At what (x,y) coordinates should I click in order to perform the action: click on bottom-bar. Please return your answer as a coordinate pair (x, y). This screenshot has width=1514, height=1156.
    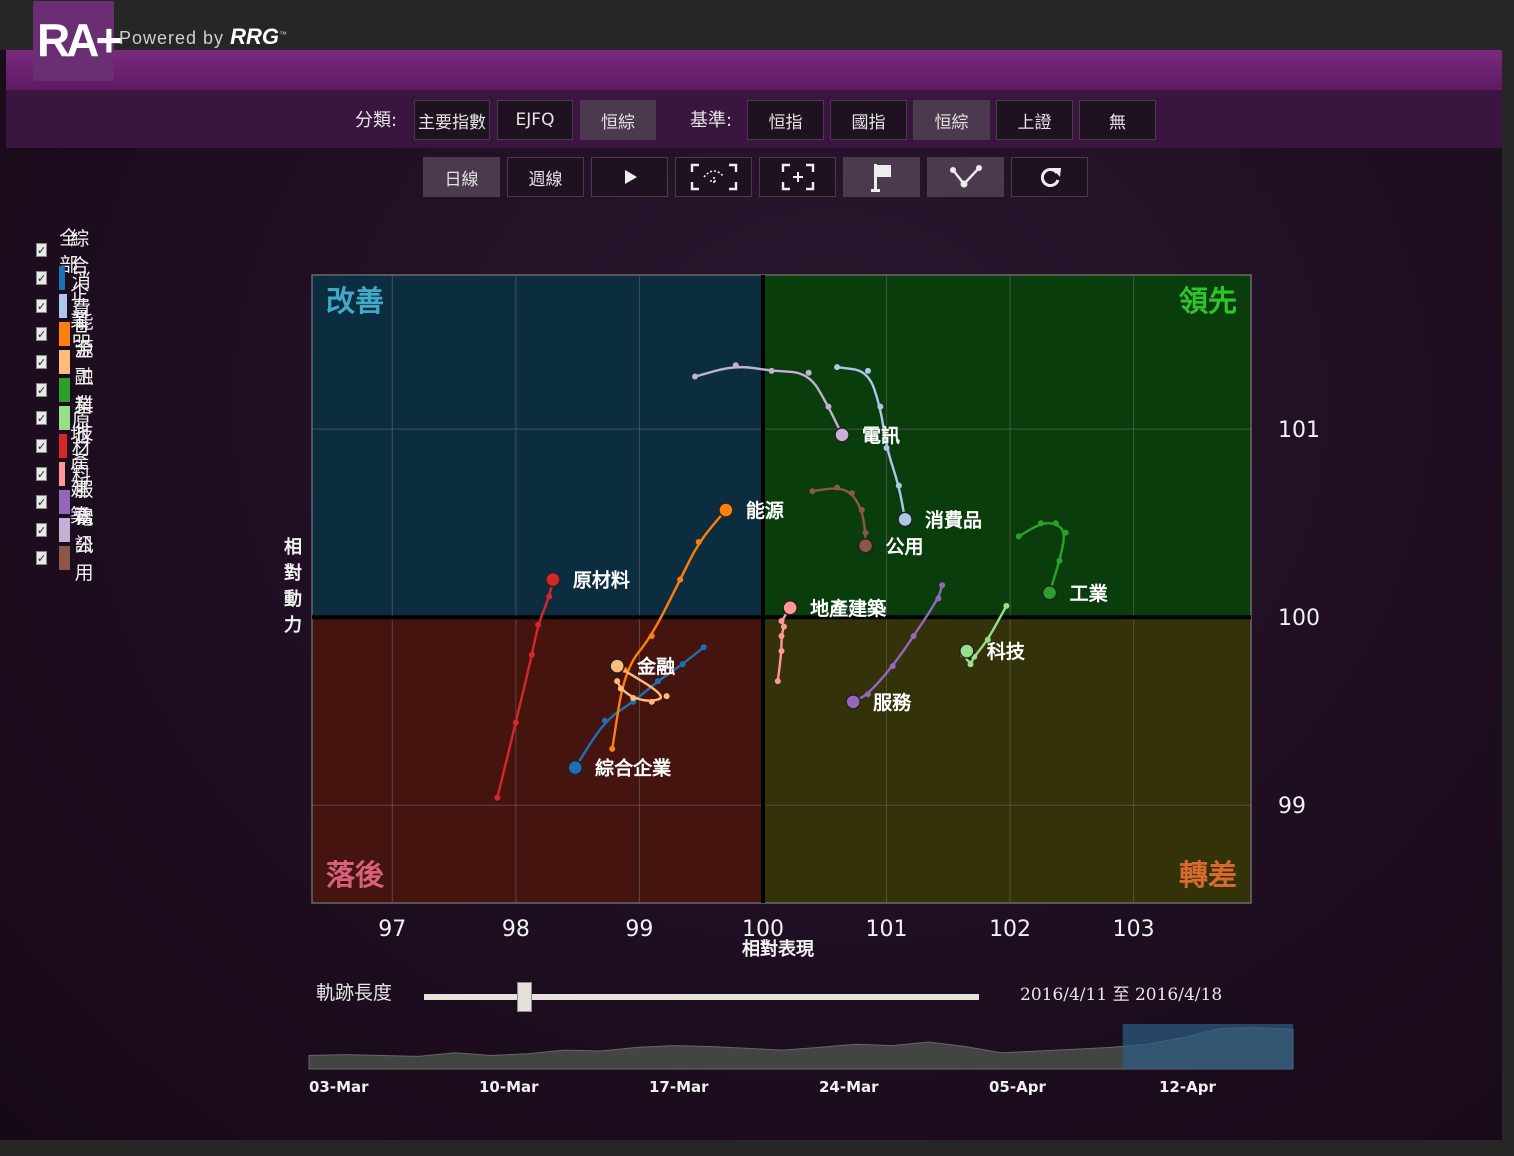
    Looking at the image, I should click on (757, 1148).